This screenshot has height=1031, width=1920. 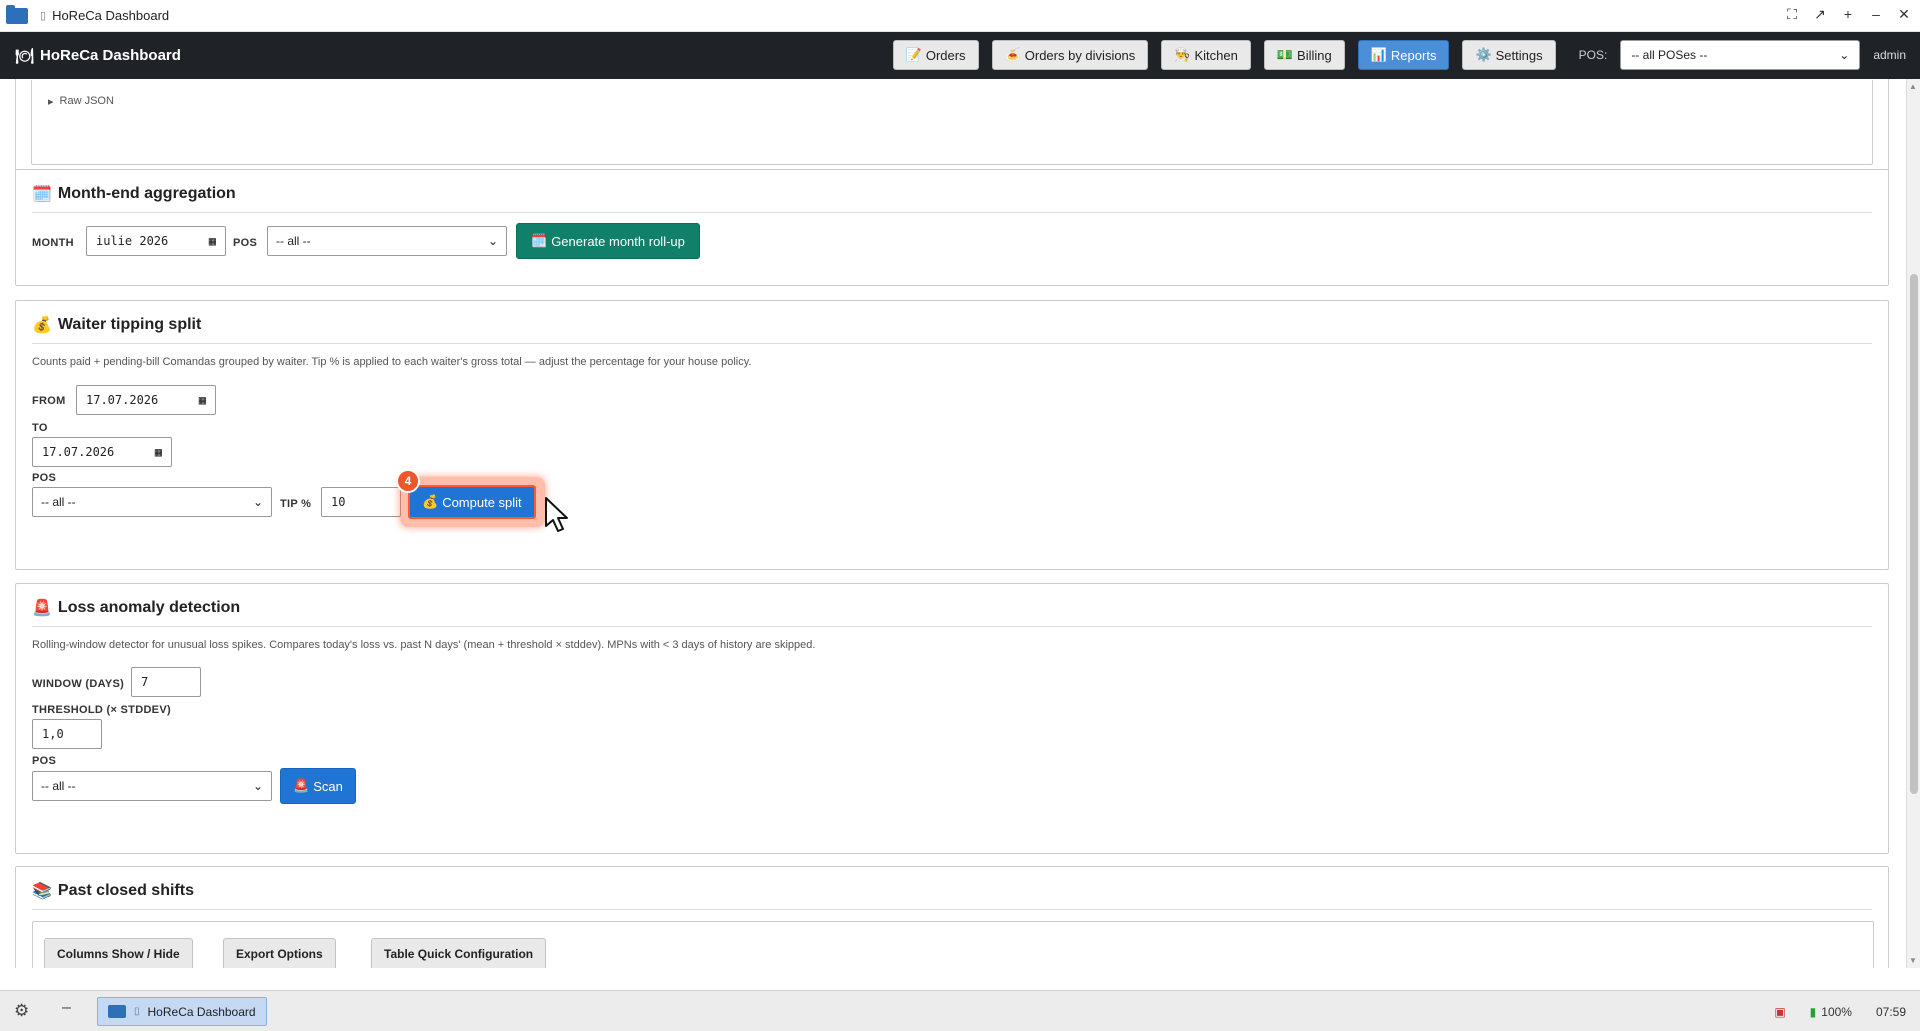 I want to click on scan-button: 🚨 Scan, so click(x=318, y=786).